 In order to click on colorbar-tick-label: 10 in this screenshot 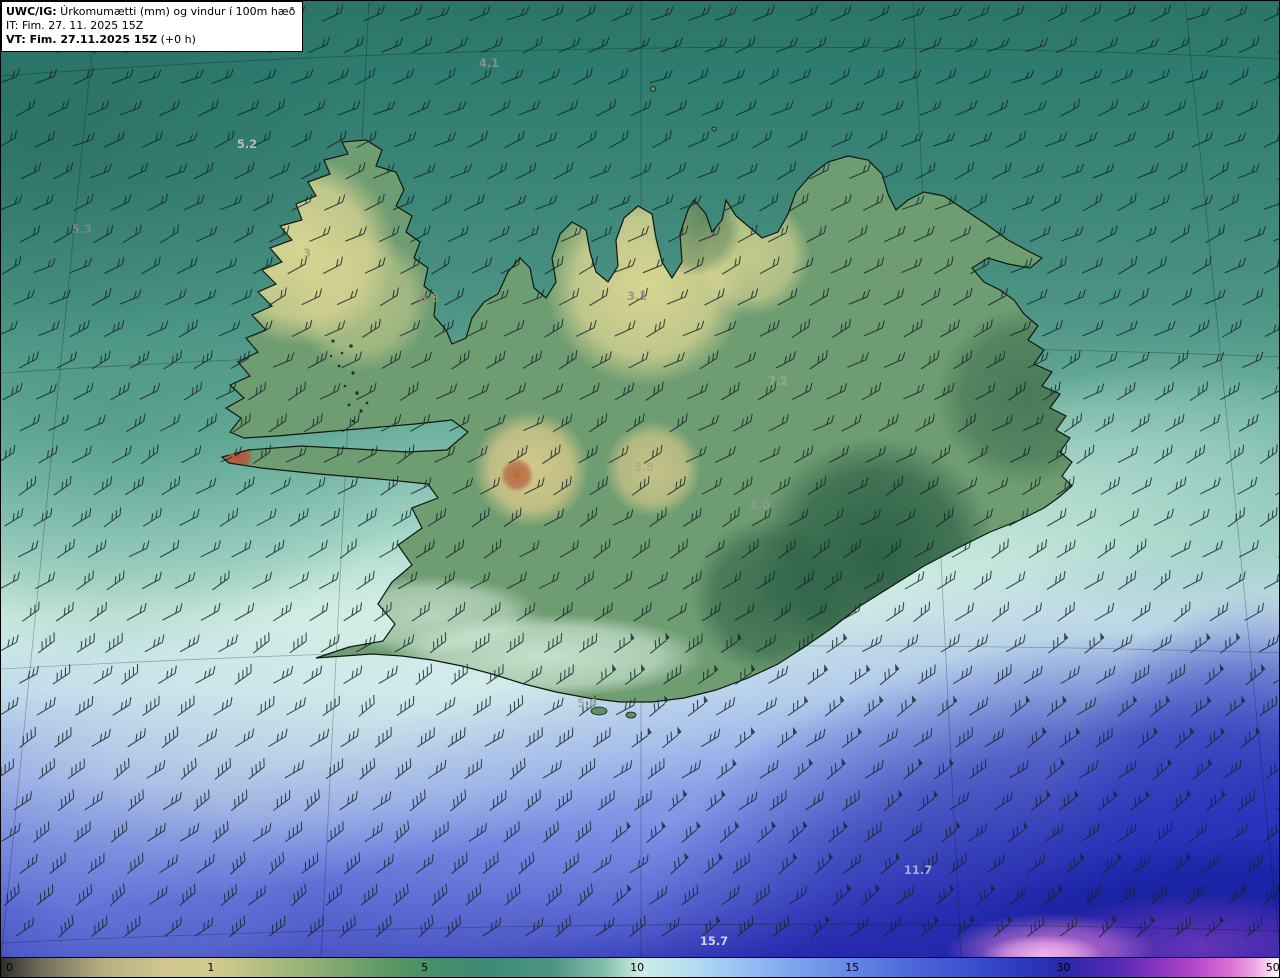, I will do `click(637, 967)`.